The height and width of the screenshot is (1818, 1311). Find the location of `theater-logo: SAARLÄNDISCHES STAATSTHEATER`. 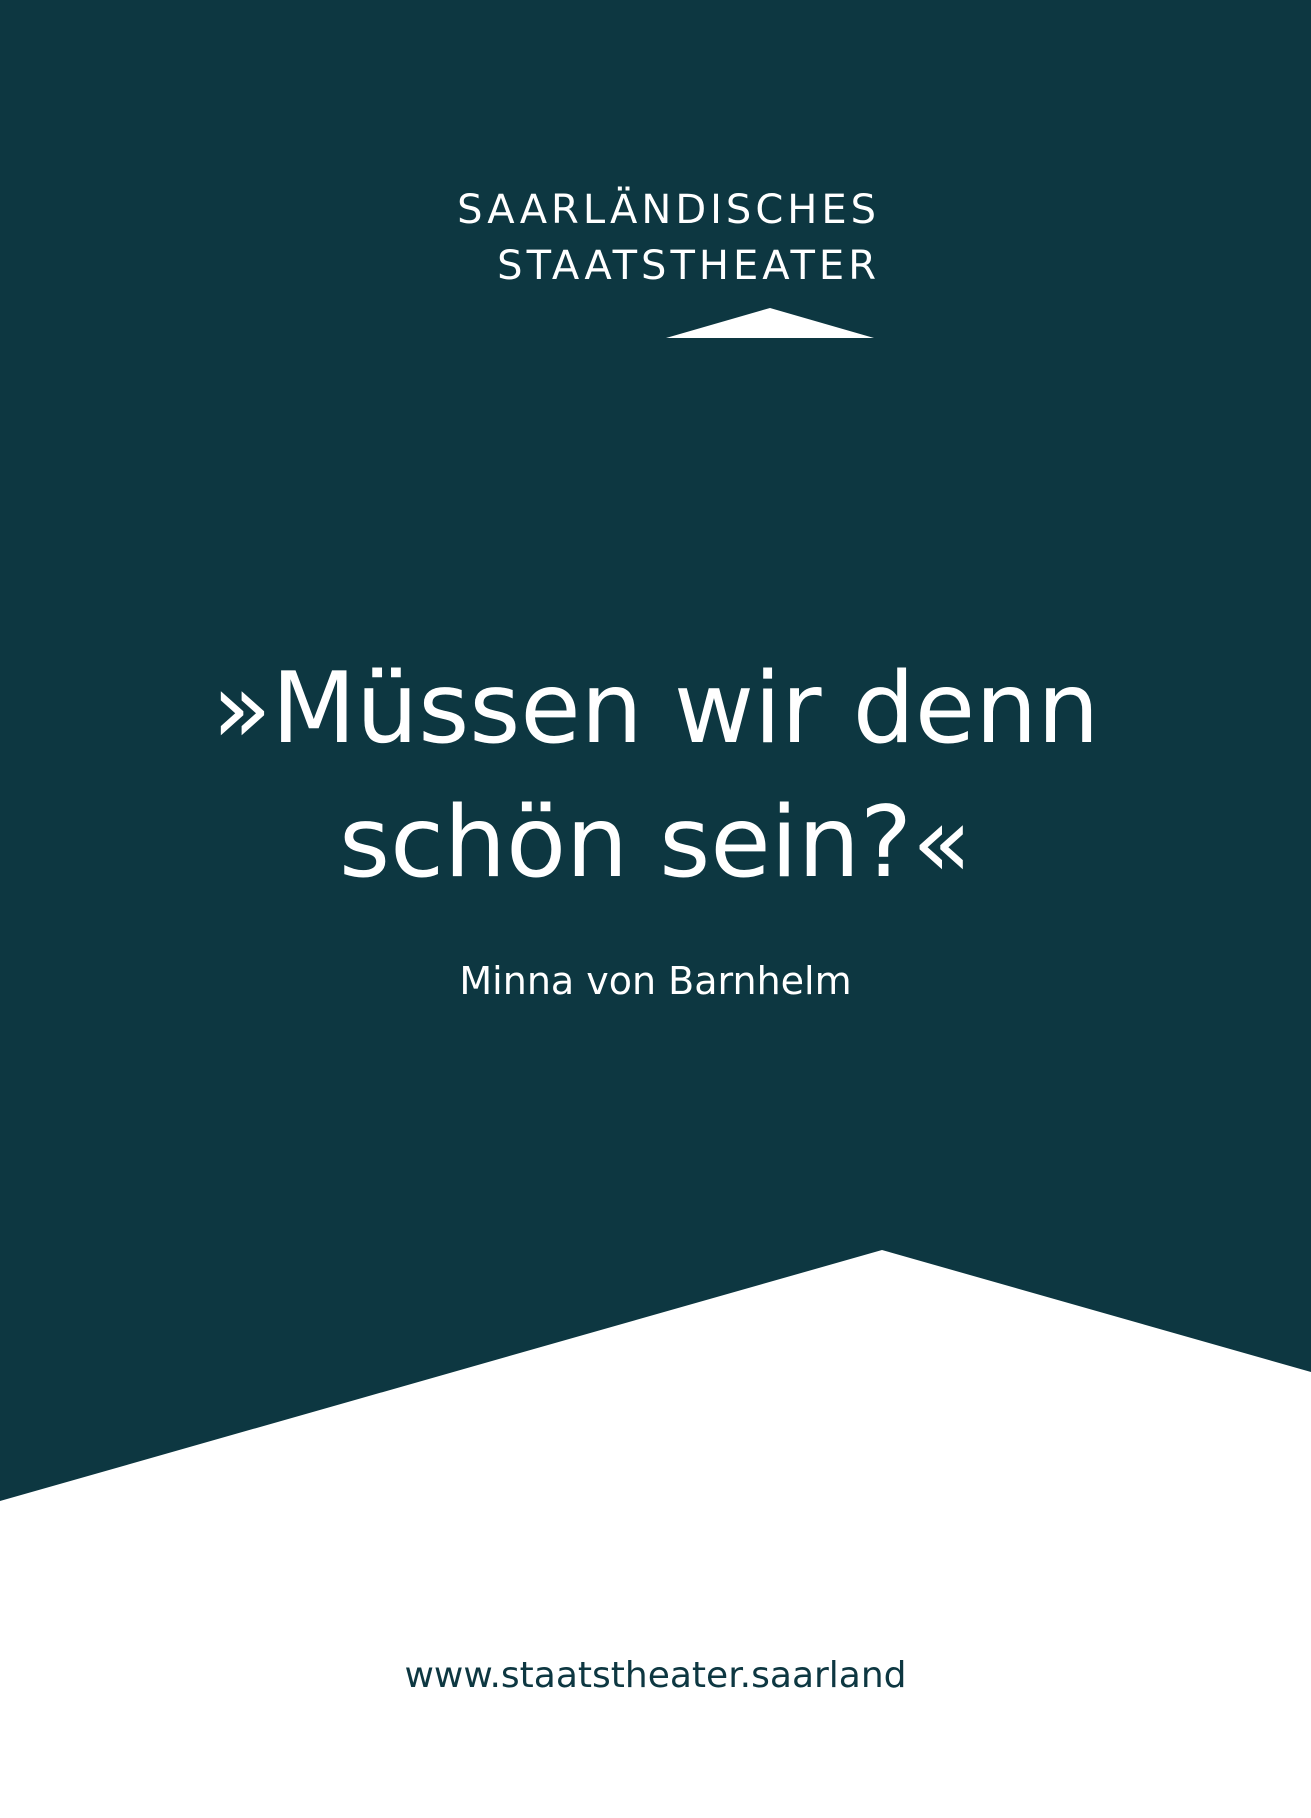

theater-logo: SAARLÄNDISCHES STAATSTHEATER is located at coordinates (650, 238).